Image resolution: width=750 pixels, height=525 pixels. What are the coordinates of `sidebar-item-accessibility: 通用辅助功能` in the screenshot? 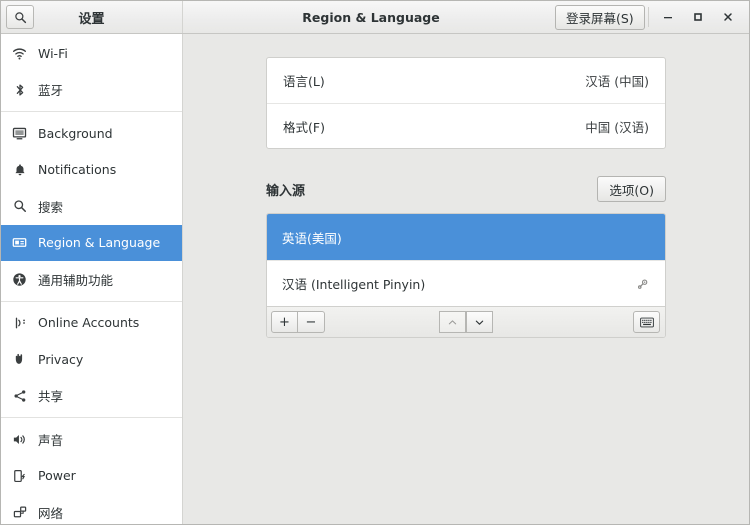 It's located at (91, 279).